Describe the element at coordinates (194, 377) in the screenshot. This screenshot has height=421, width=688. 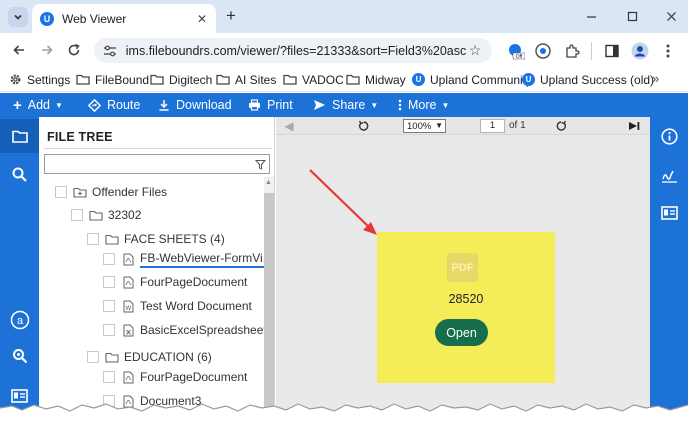
I see `tree-node-label: FourPageDocument` at that location.